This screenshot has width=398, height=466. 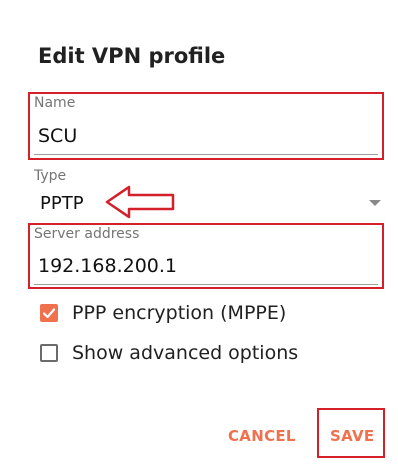 What do you see at coordinates (206, 126) in the screenshot?
I see `name-field-highlight` at bounding box center [206, 126].